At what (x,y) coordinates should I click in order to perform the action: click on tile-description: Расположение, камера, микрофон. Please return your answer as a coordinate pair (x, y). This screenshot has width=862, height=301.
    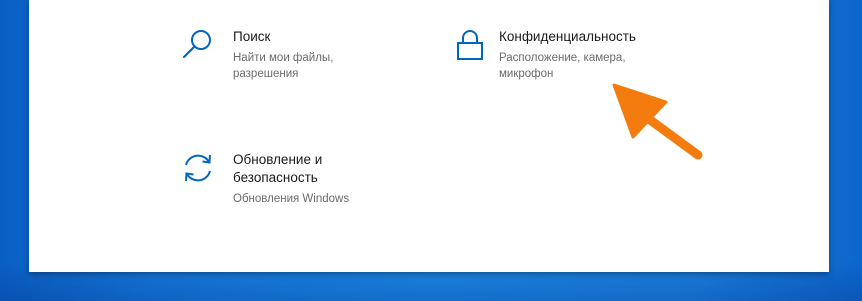
    Looking at the image, I should click on (567, 66).